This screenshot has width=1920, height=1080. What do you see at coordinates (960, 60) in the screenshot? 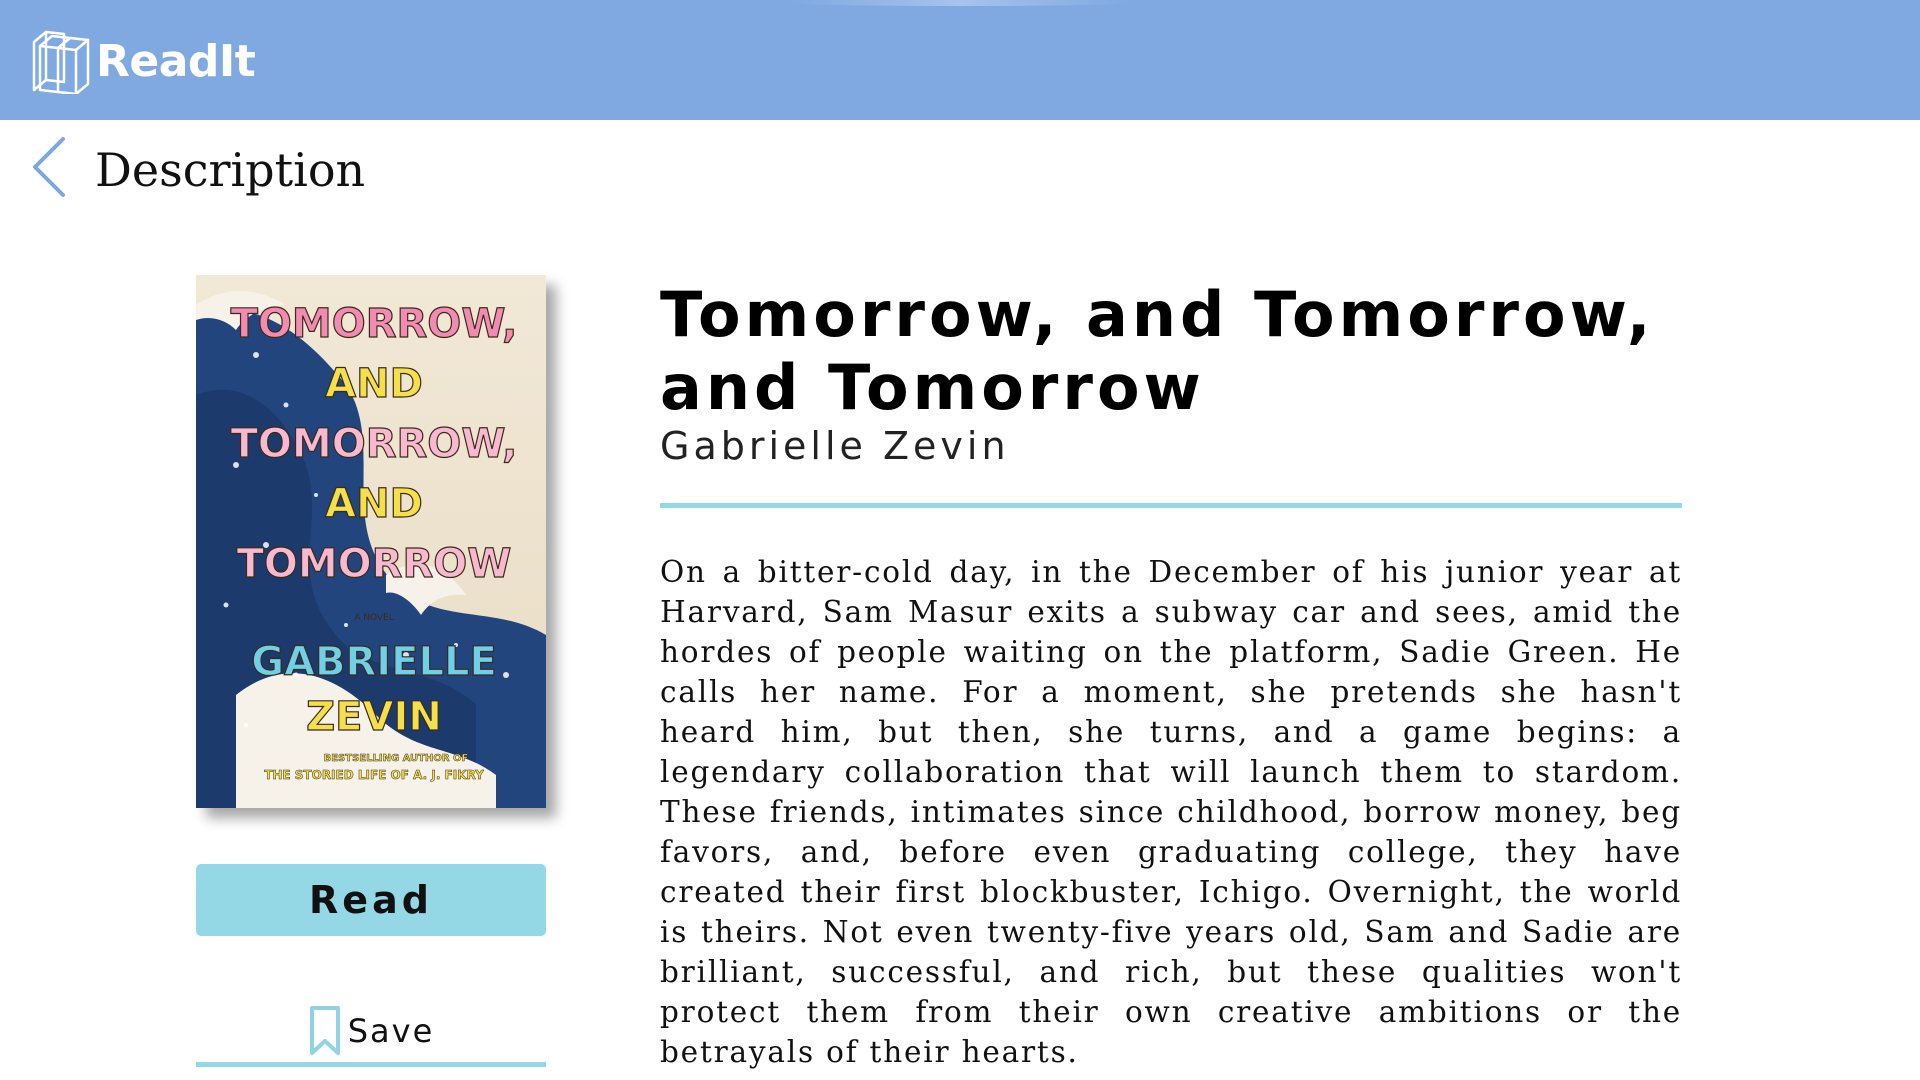
I see `app-header: ReadIt` at bounding box center [960, 60].